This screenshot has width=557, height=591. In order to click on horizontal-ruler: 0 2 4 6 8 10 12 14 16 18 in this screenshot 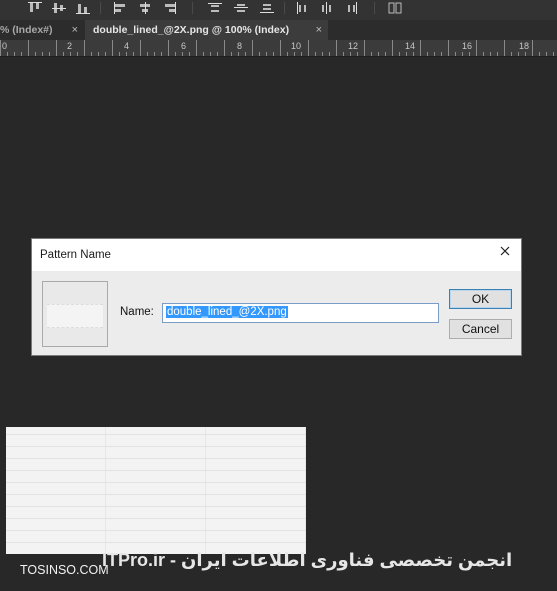, I will do `click(278, 48)`.